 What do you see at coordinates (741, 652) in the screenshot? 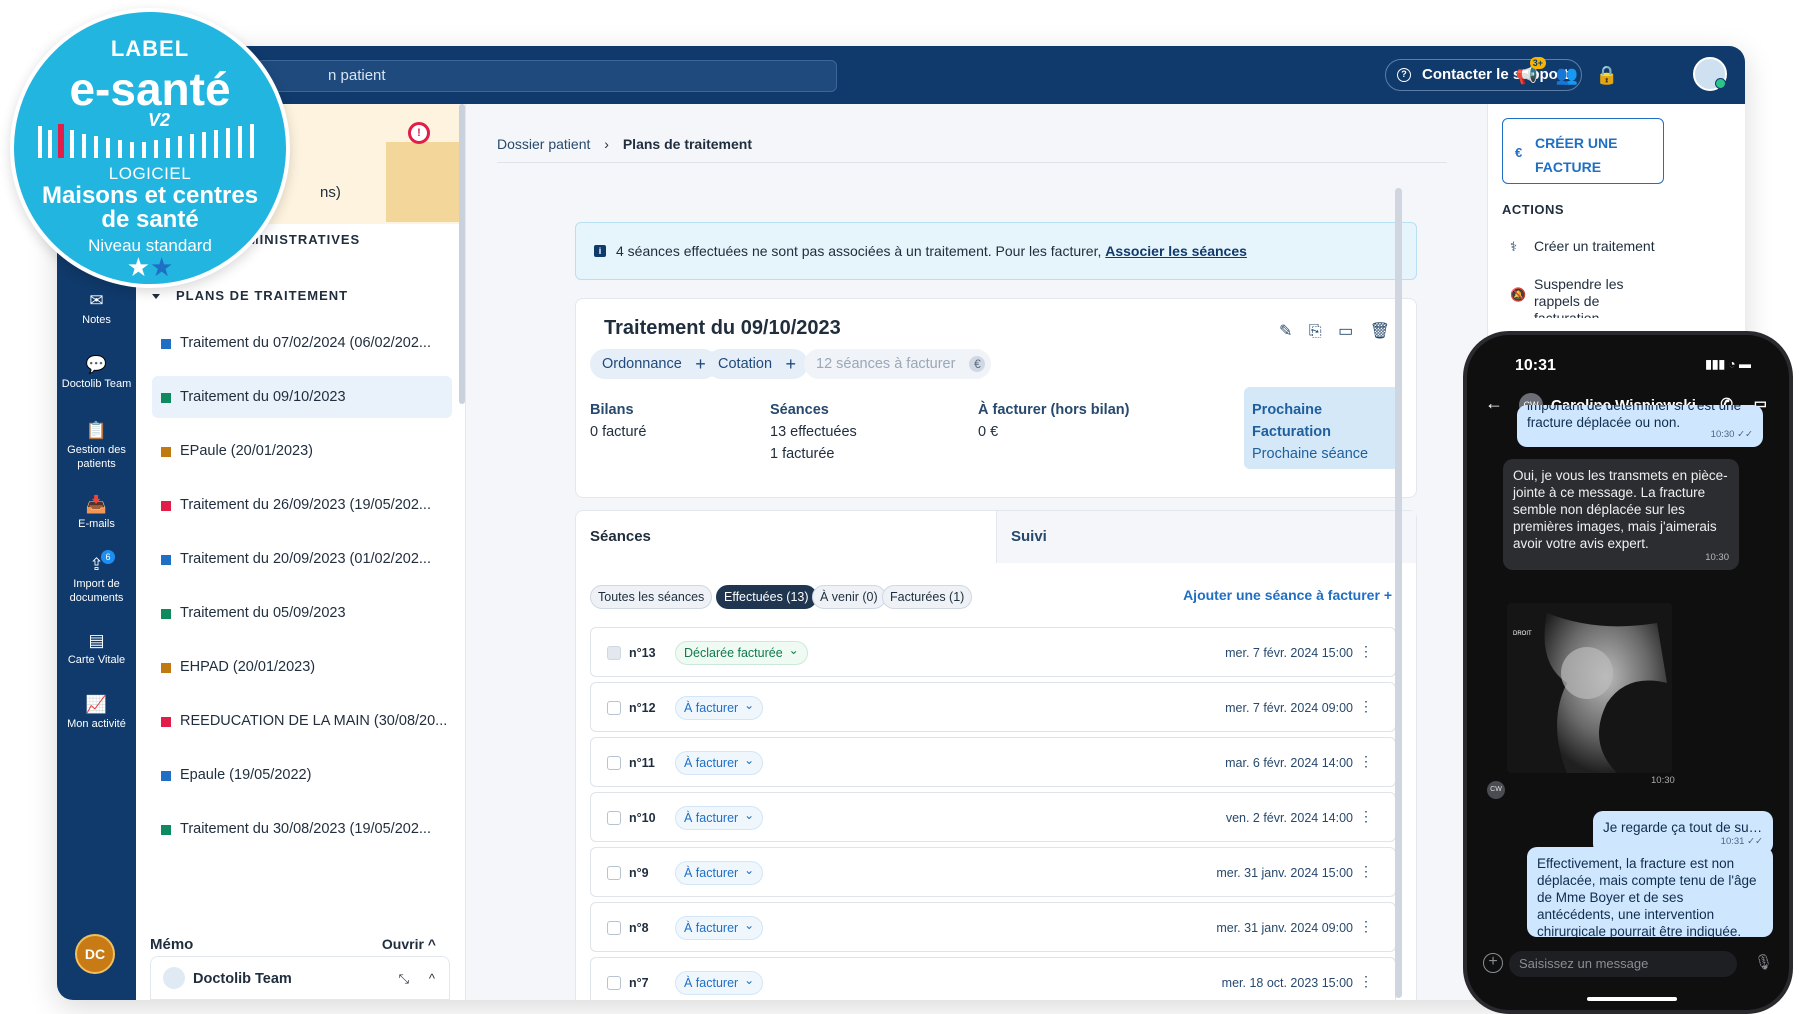
I see `status-dropdown: Déclarée facturée` at bounding box center [741, 652].